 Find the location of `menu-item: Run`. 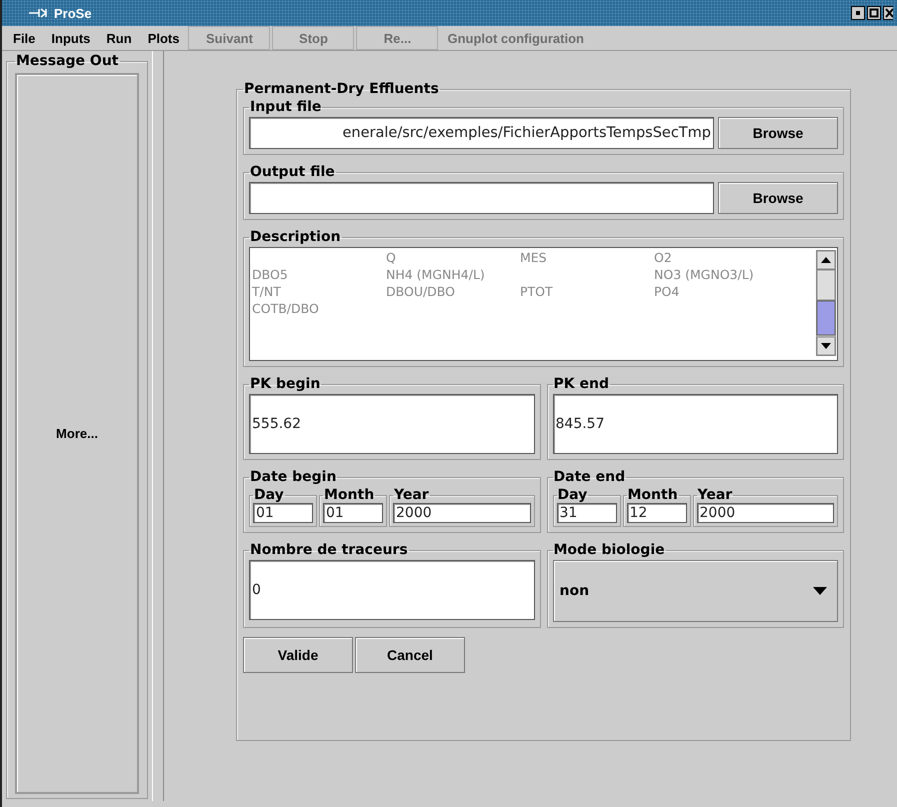

menu-item: Run is located at coordinates (119, 38).